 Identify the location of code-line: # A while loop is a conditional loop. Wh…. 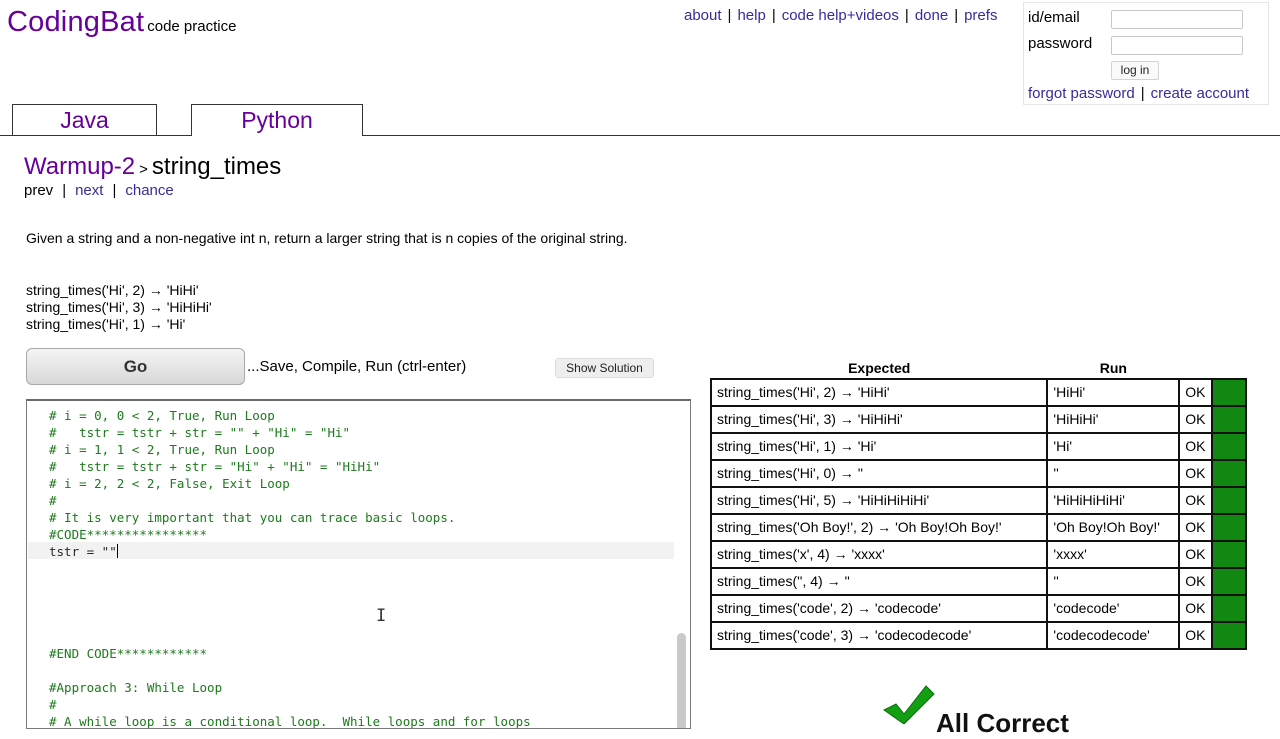
(290, 720).